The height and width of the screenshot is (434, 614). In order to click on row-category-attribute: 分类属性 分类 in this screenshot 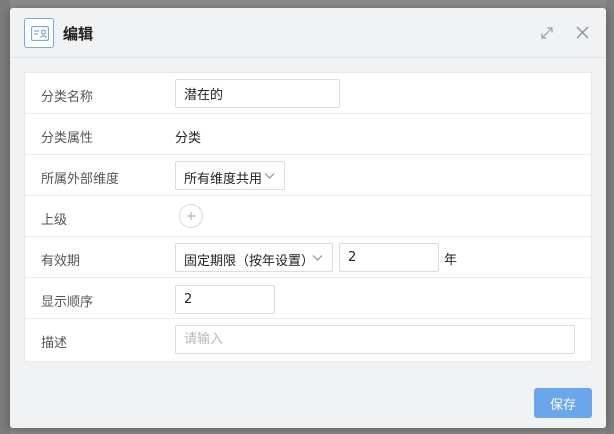, I will do `click(308, 134)`.